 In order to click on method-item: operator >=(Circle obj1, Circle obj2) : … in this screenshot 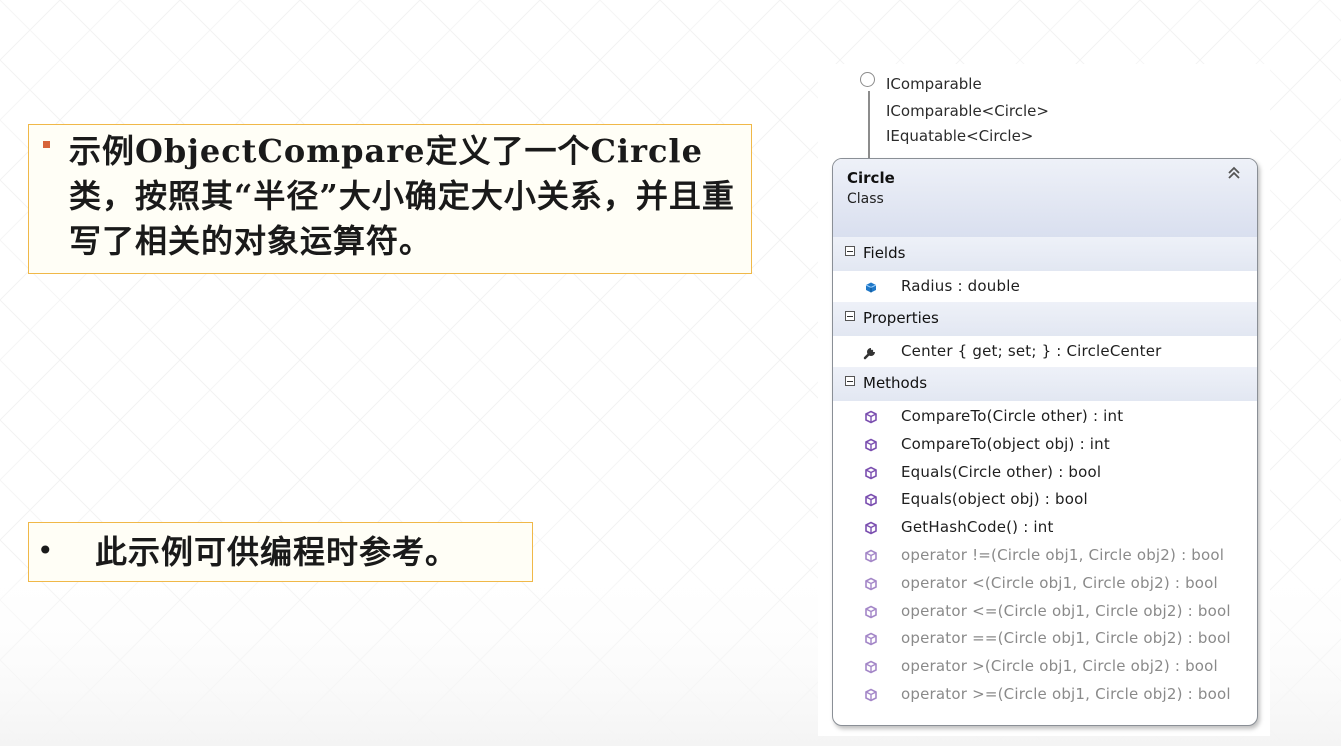, I will do `click(1045, 695)`.